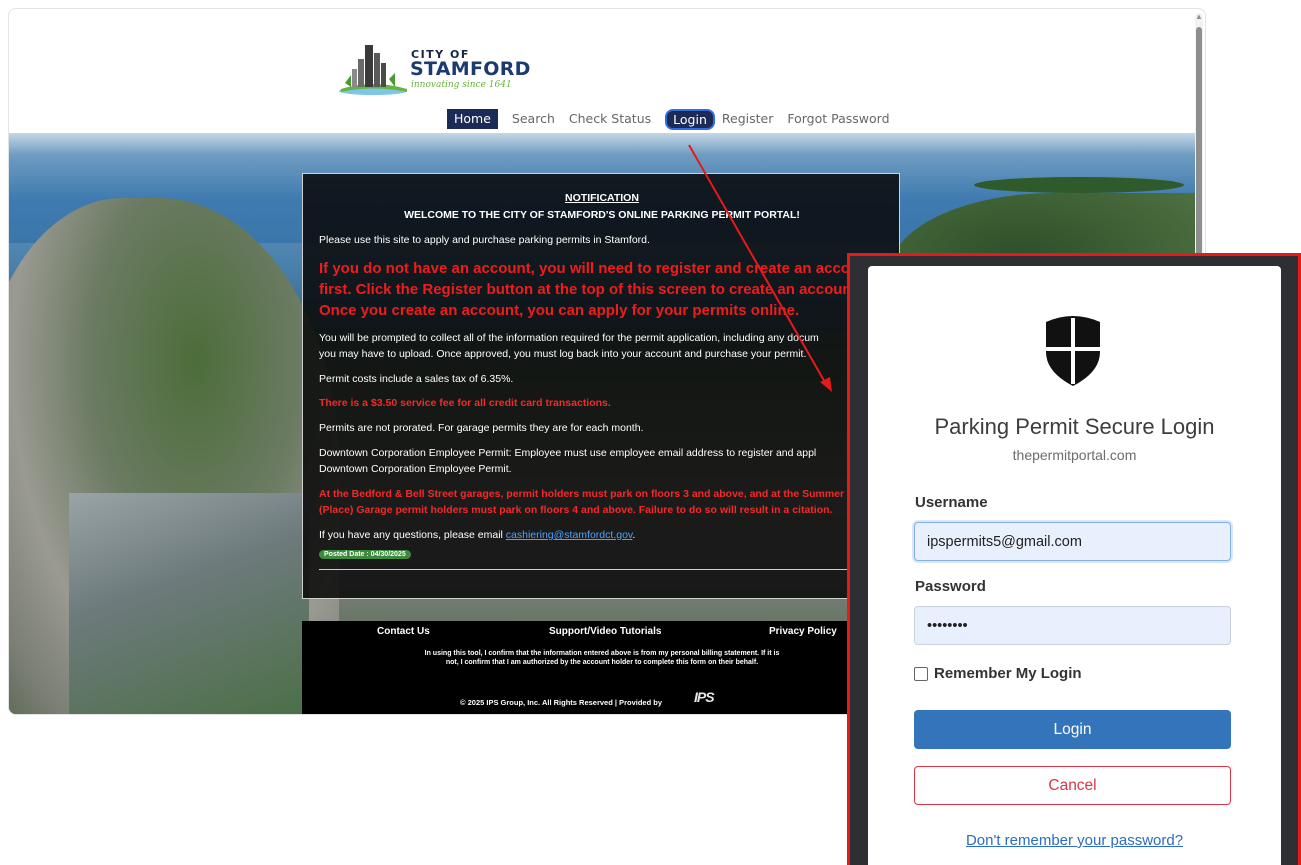  What do you see at coordinates (415, 469) in the screenshot?
I see `downtown-line-2: Downtown Corporation Employee Permit.` at bounding box center [415, 469].